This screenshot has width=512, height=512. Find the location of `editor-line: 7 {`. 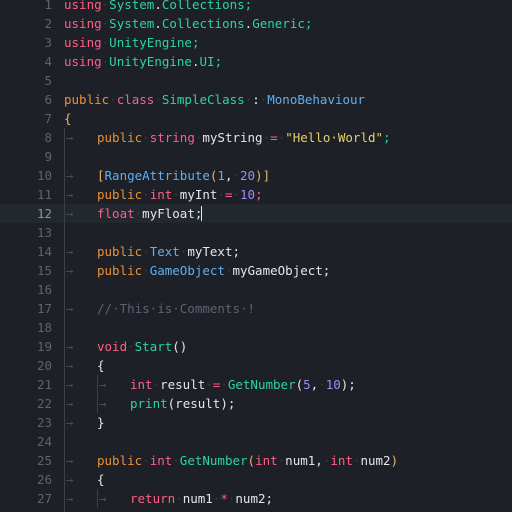

editor-line: 7 { is located at coordinates (256, 118).